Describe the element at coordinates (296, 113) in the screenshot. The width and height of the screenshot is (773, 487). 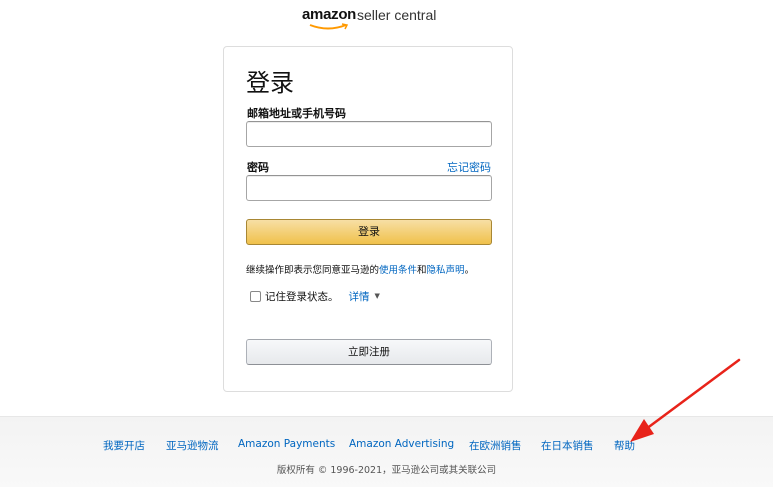
I see `email-label: 邮箱地址或手机号码` at that location.